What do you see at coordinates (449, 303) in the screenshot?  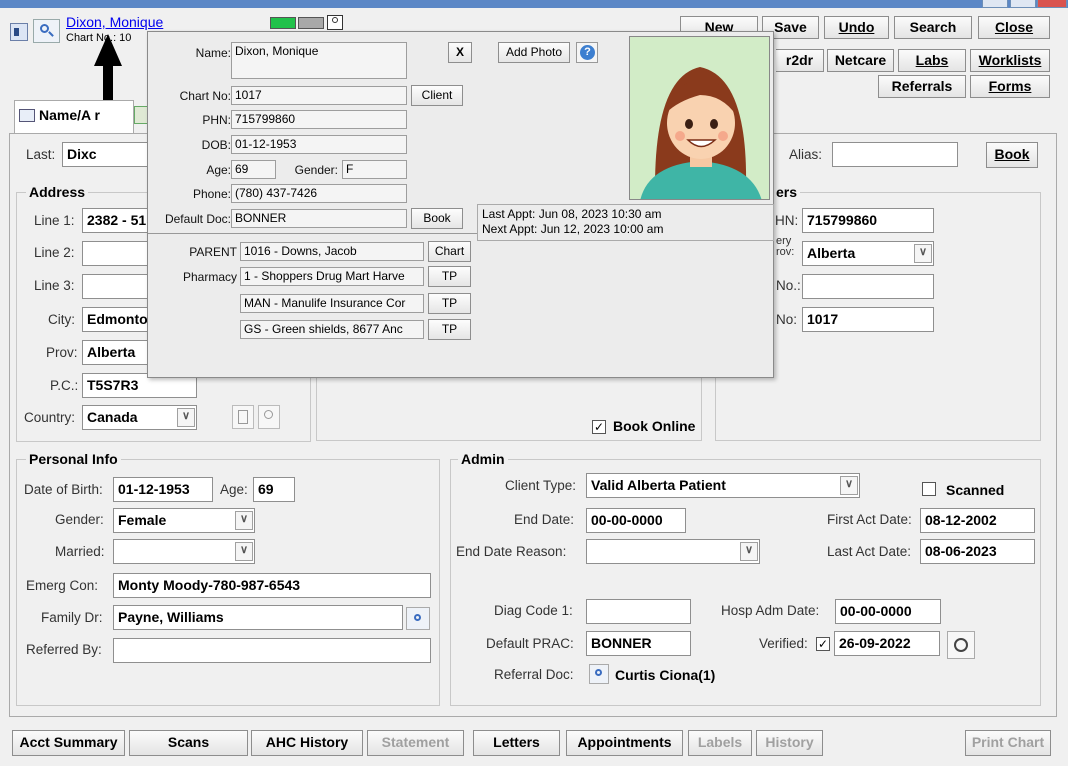 I see `insurance-1-tp-button: TP` at bounding box center [449, 303].